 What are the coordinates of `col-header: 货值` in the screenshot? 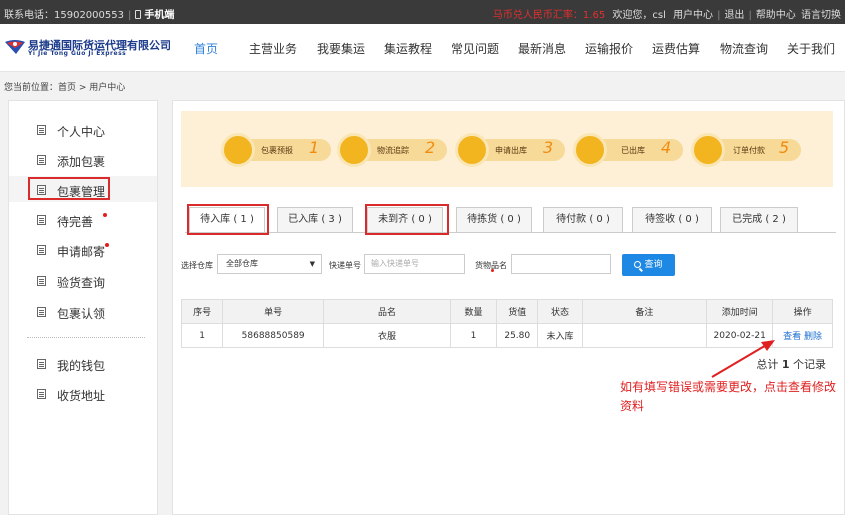 It's located at (517, 311).